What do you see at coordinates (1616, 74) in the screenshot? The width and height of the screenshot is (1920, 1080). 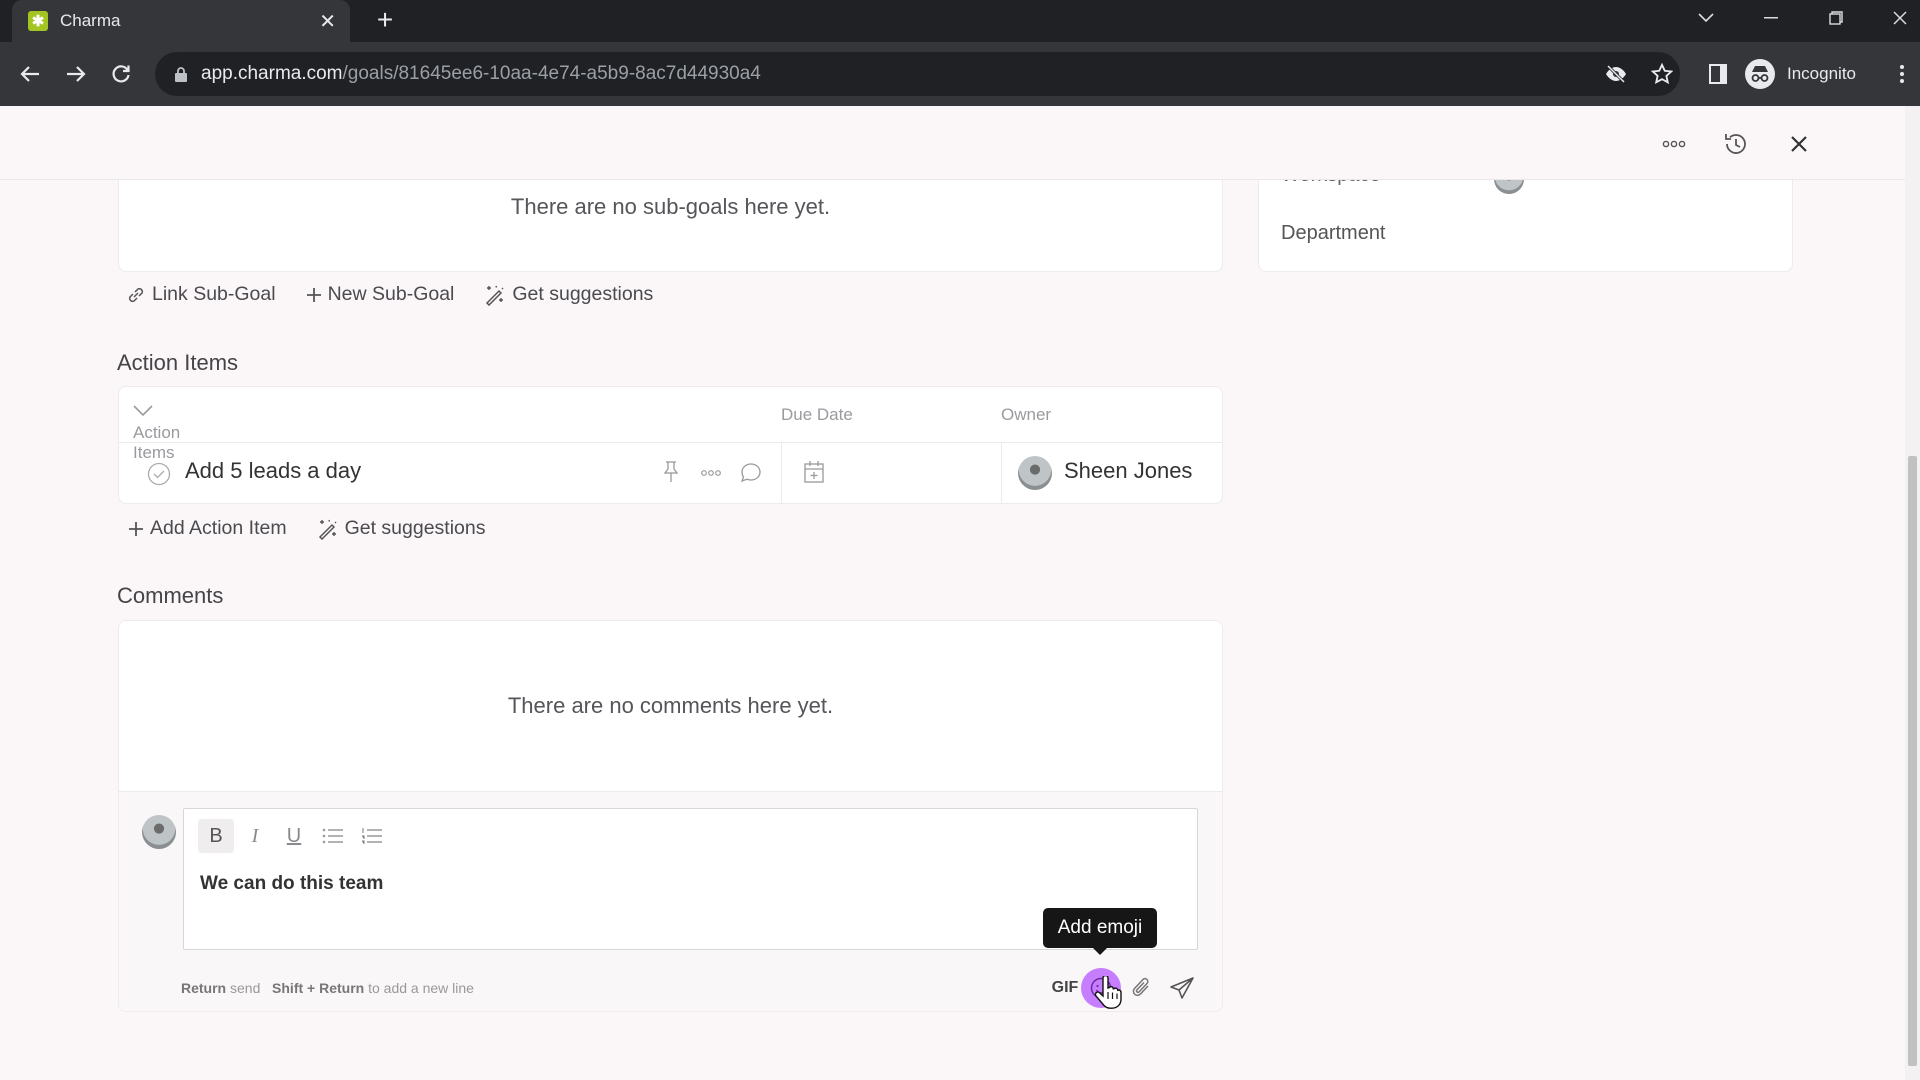 I see `eye-off-icon` at bounding box center [1616, 74].